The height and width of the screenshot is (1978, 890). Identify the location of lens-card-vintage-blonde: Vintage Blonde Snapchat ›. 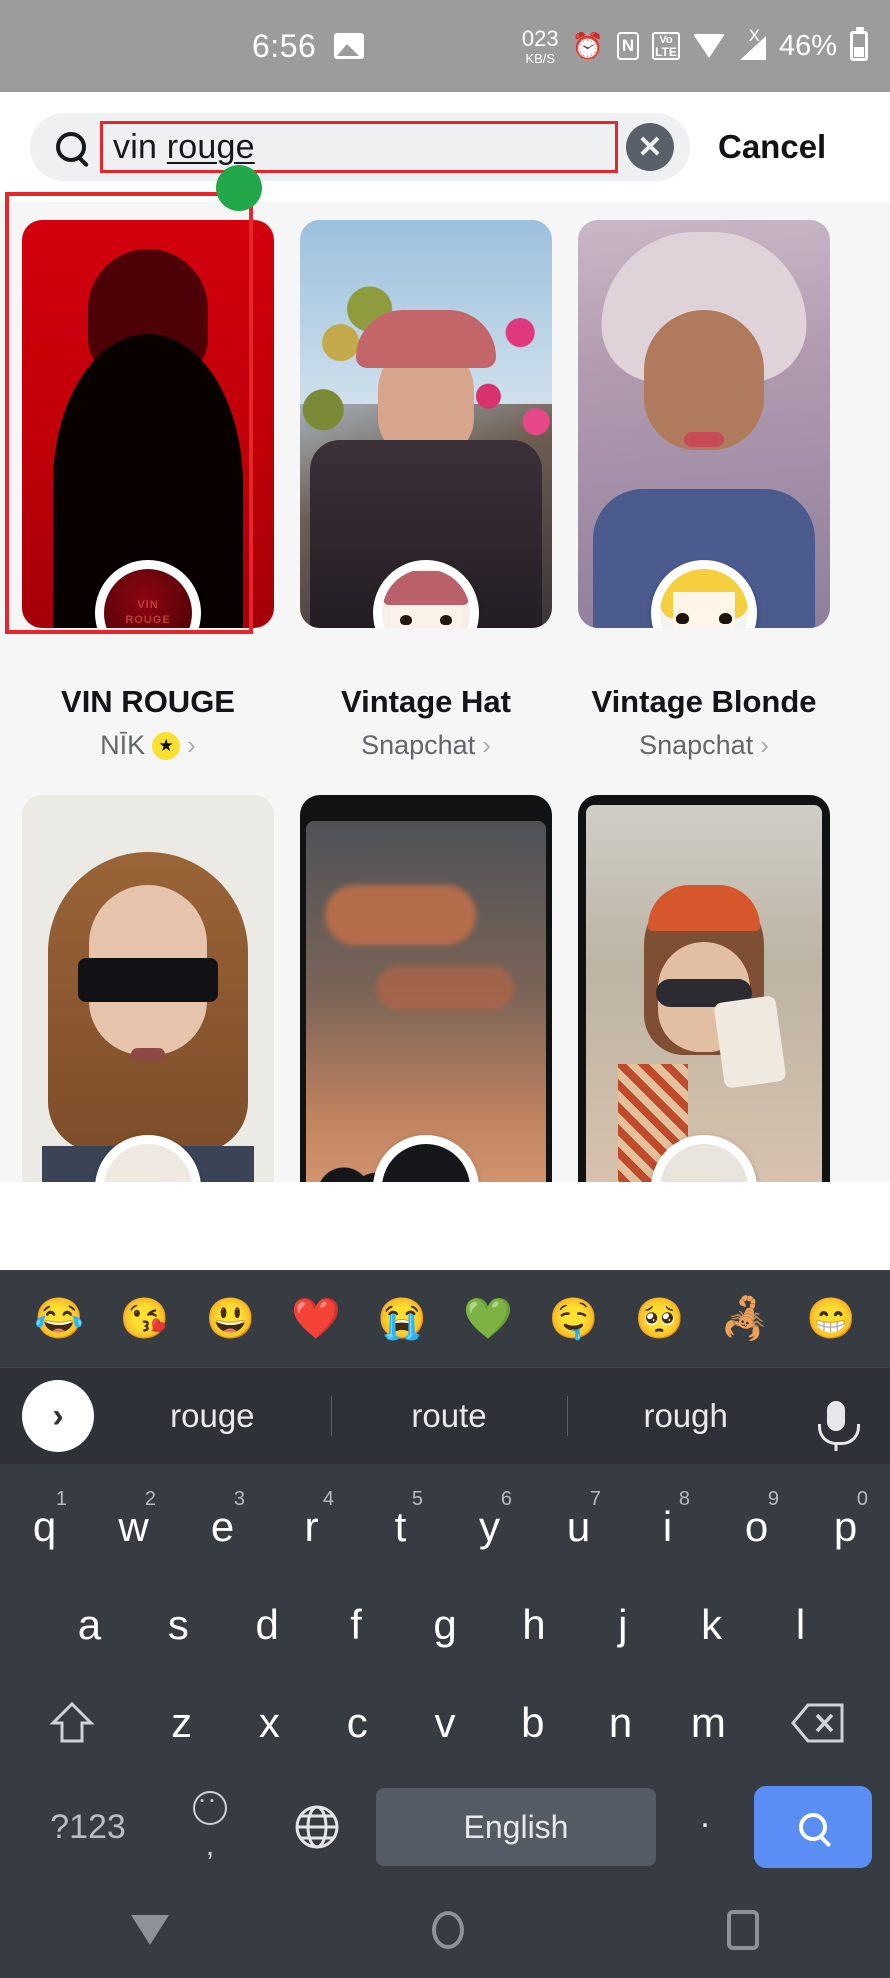
(704, 490).